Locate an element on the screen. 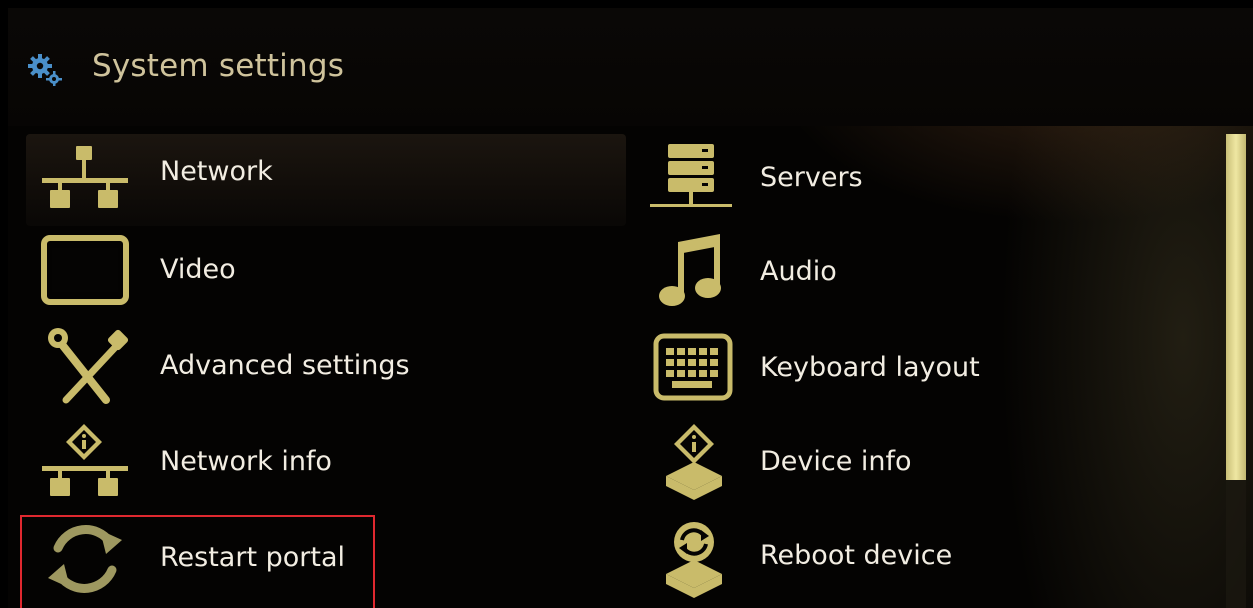 The width and height of the screenshot is (1253, 608). keyboard-icon is located at coordinates (692, 368).